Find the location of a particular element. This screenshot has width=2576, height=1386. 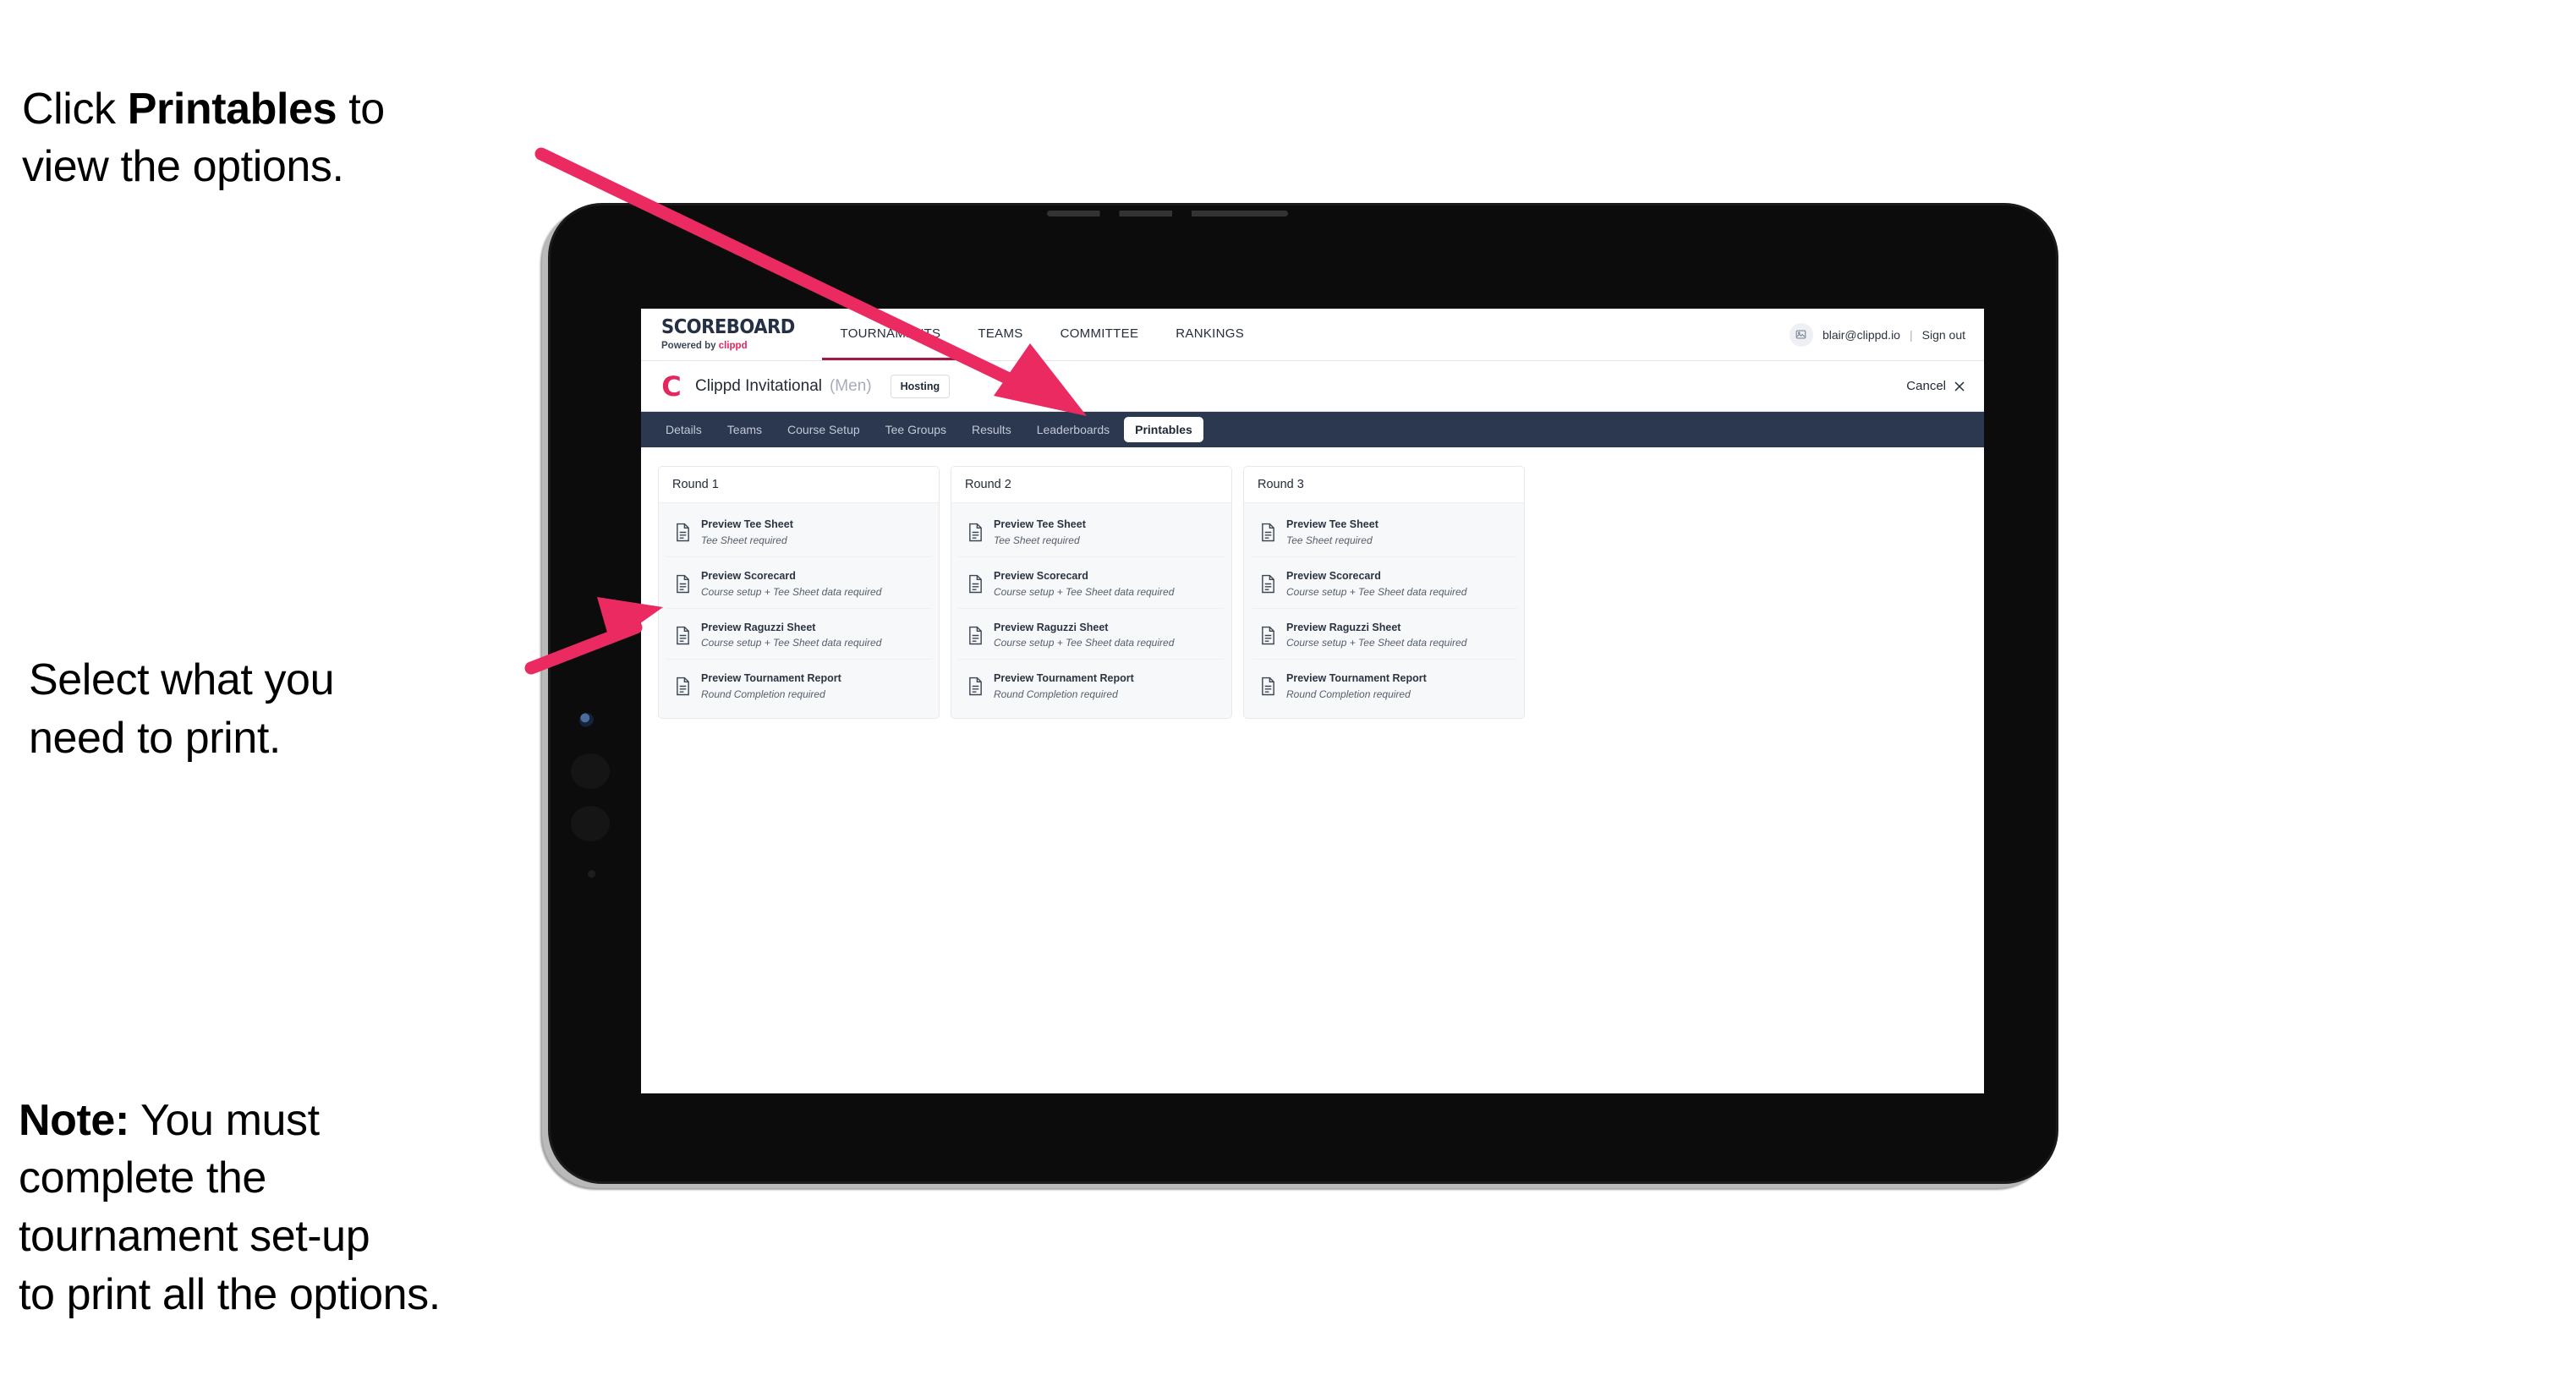

close-icon is located at coordinates (1959, 386).